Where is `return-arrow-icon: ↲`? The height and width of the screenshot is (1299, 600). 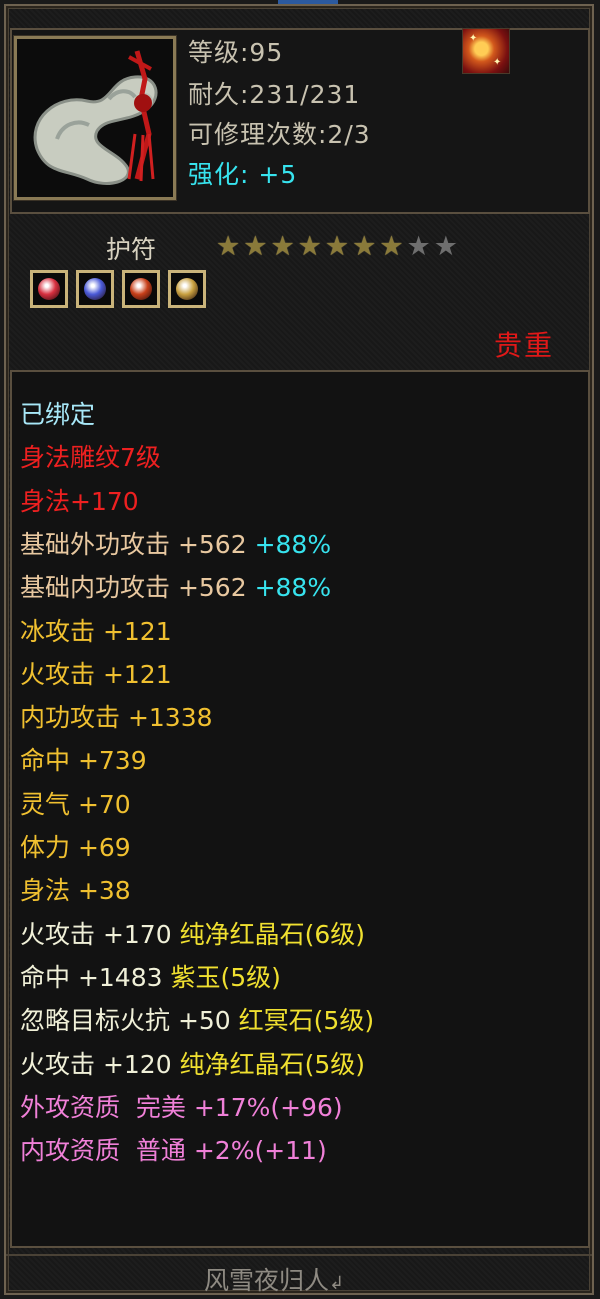
return-arrow-icon: ↲ is located at coordinates (337, 1283).